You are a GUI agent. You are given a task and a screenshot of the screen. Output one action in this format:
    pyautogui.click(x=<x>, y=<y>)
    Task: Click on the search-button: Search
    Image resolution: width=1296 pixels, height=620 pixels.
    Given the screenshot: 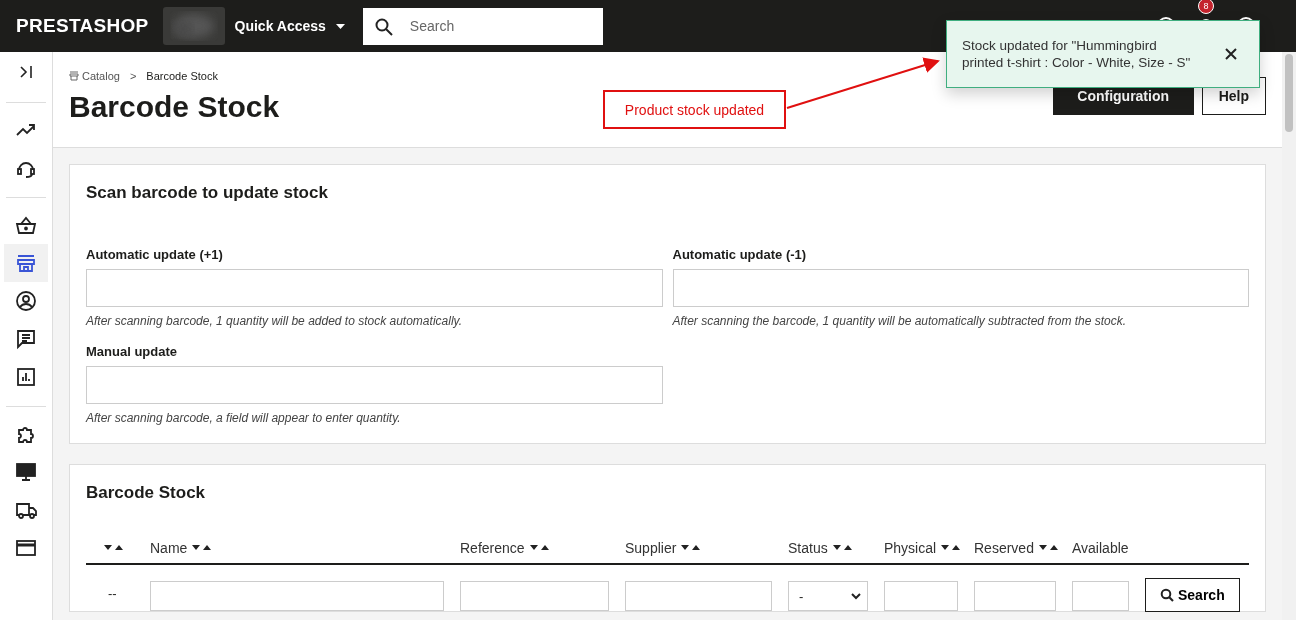 What is the action you would take?
    pyautogui.click(x=1192, y=595)
    